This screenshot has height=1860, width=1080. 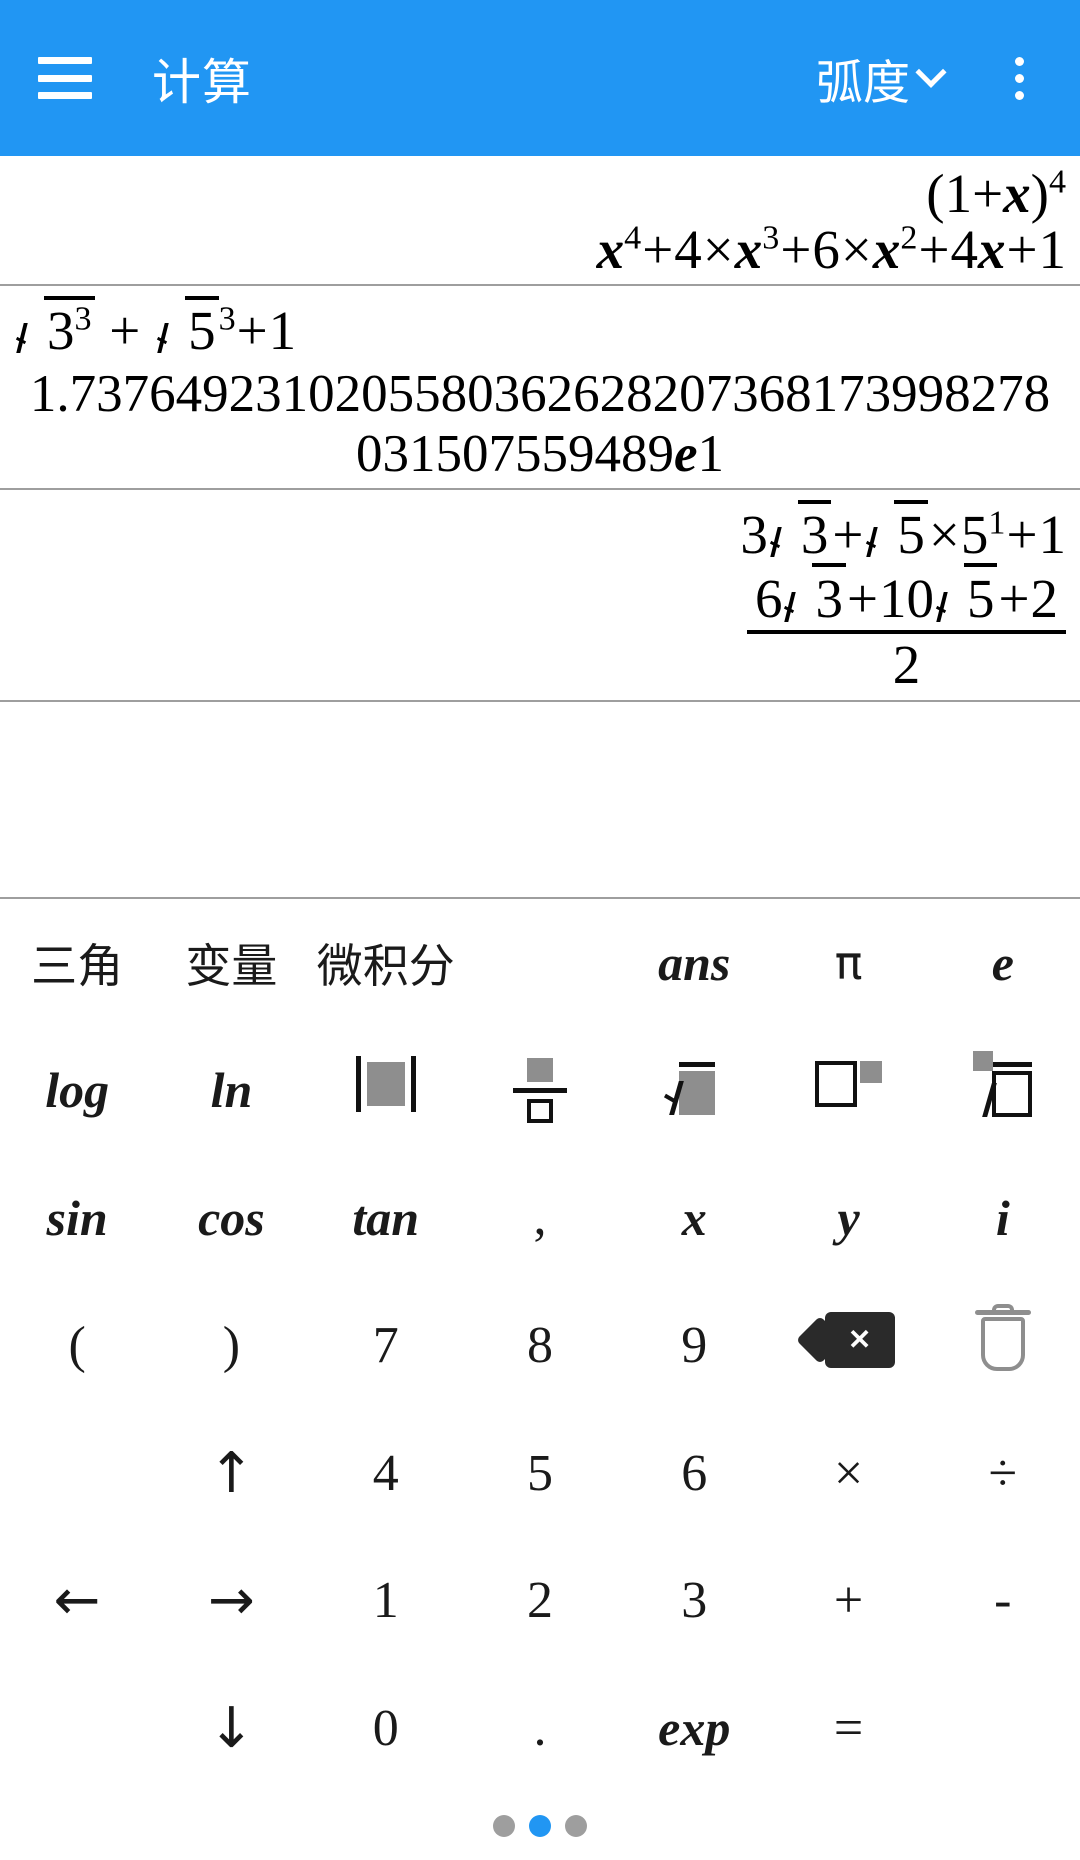 I want to click on key-tan: tan, so click(x=386, y=1218).